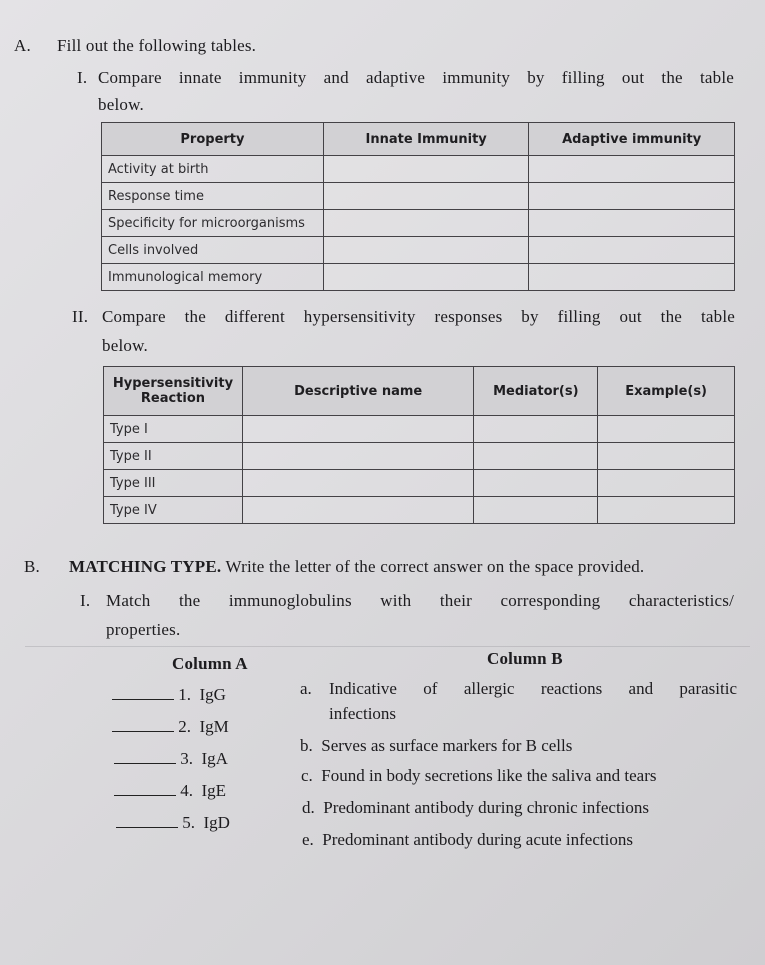  I want to click on table-row: Cells involved, so click(418, 250).